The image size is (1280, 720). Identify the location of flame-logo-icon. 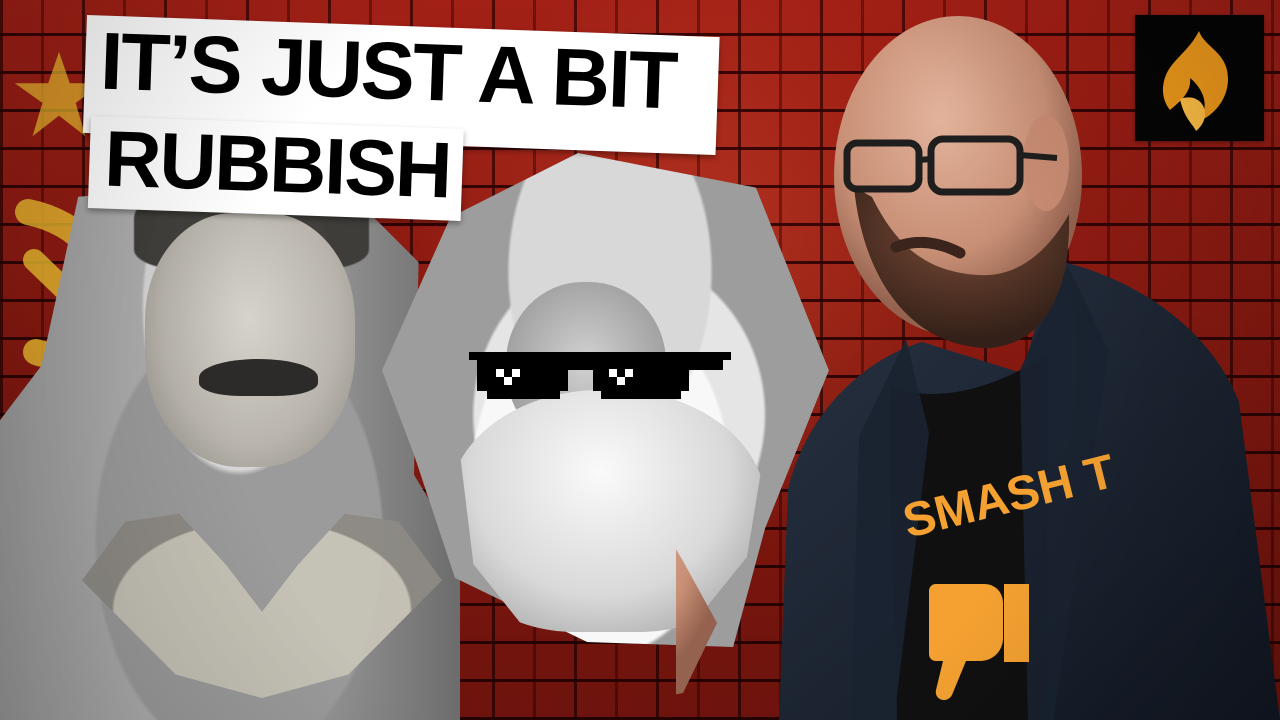
(1199, 78).